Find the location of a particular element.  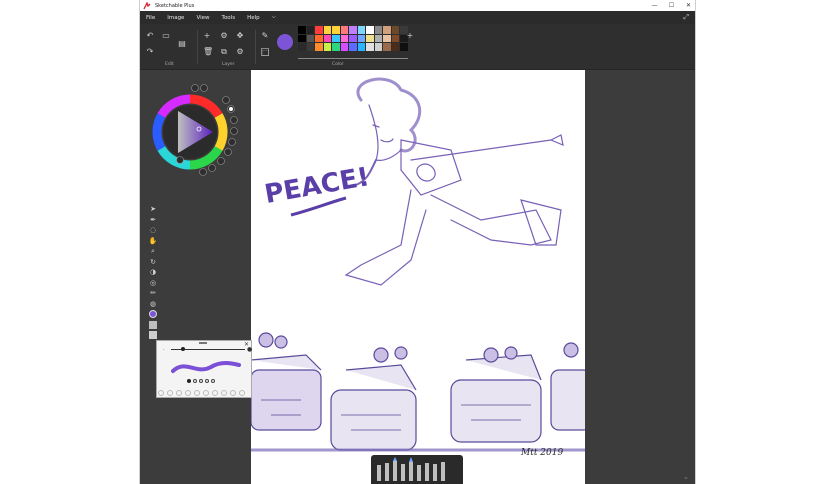

palette-scrollbar is located at coordinates (353, 58).